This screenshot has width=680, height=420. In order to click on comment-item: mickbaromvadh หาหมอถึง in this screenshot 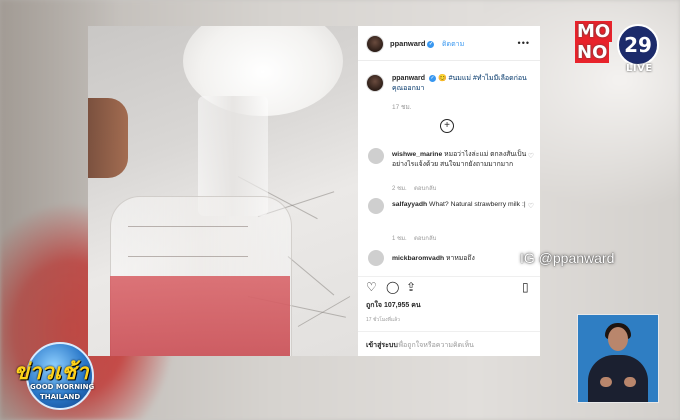, I will do `click(463, 259)`.